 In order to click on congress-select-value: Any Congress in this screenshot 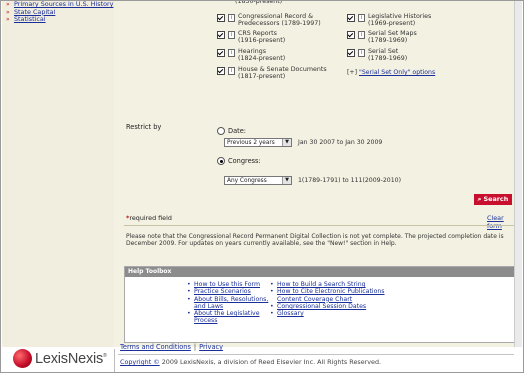, I will do `click(247, 181)`.